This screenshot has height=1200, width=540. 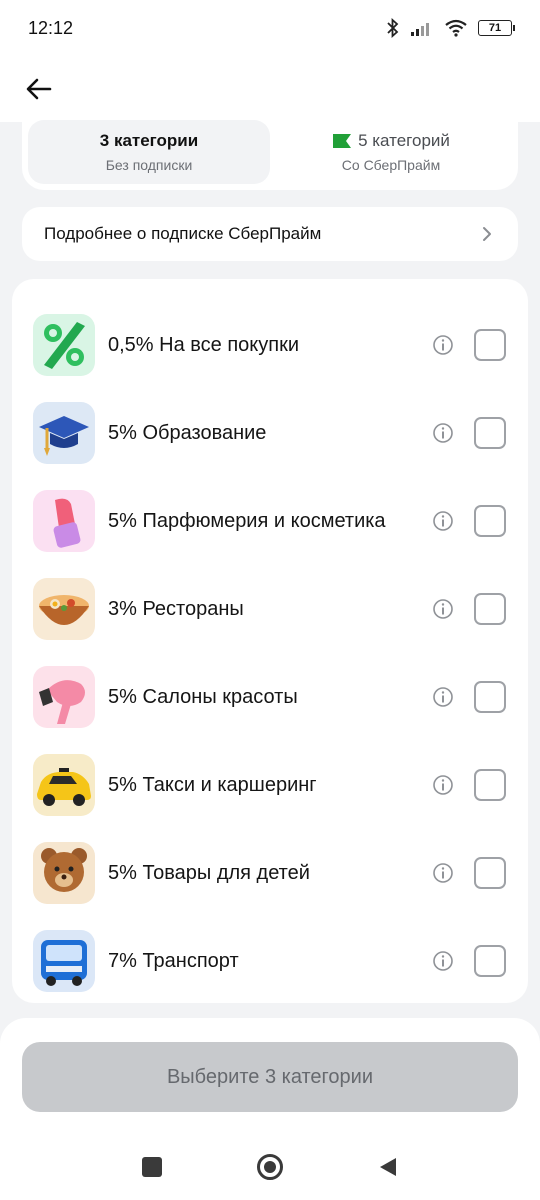 I want to click on arrow-left-icon, so click(x=39, y=89).